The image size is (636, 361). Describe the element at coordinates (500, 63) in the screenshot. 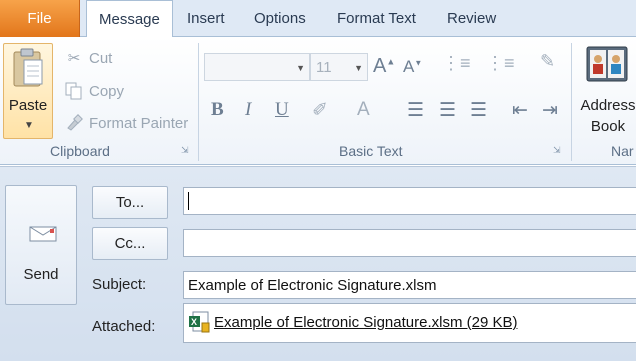

I see `numbering-icon: ⋮≡` at that location.